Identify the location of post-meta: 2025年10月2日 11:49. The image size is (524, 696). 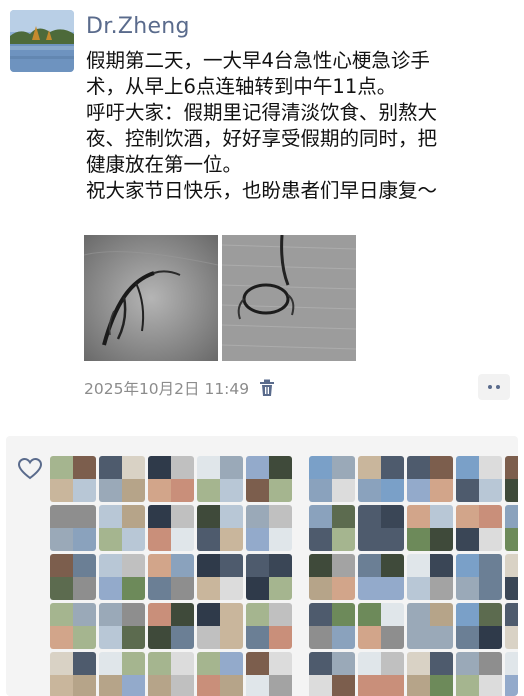
(179, 388).